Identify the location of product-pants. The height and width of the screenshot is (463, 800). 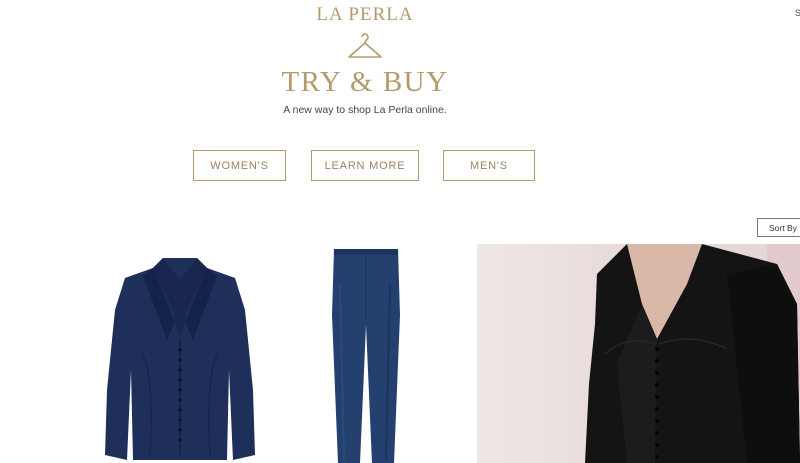
(365, 354).